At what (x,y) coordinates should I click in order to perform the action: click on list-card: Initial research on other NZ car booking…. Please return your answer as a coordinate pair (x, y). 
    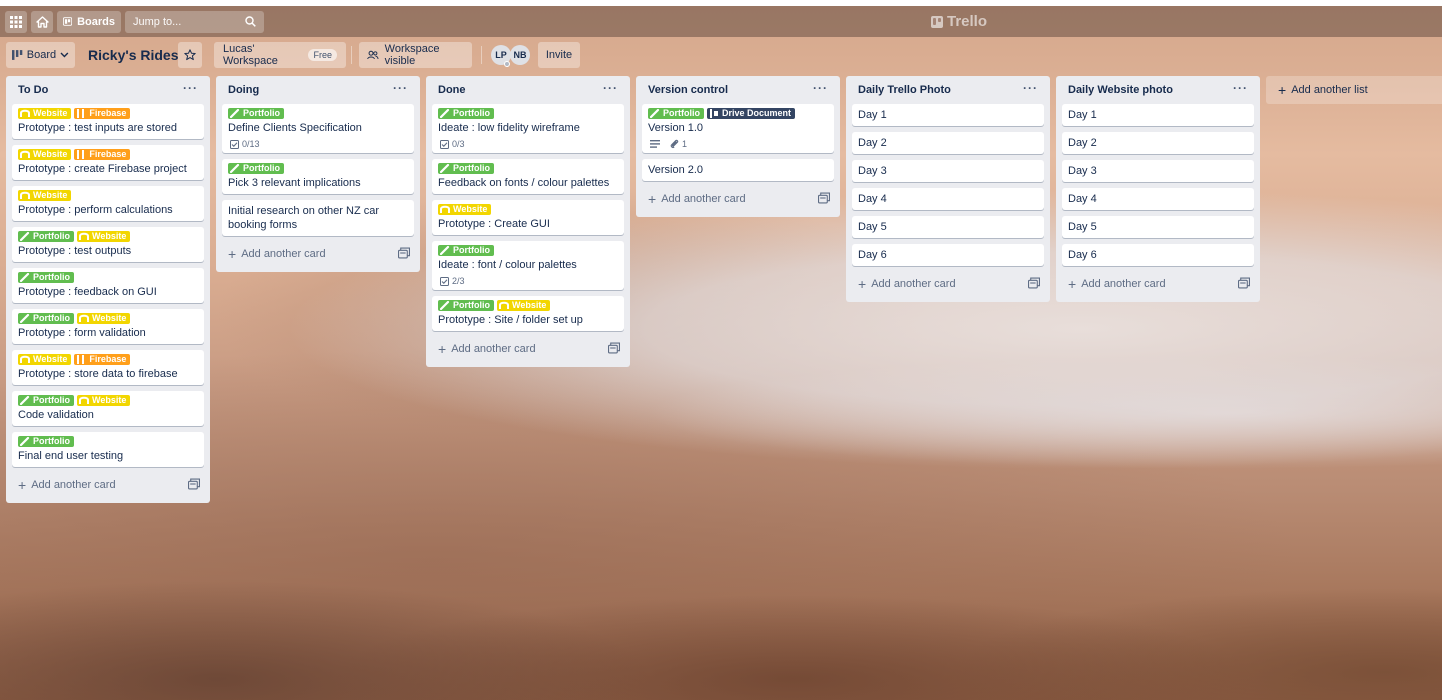
    Looking at the image, I should click on (318, 218).